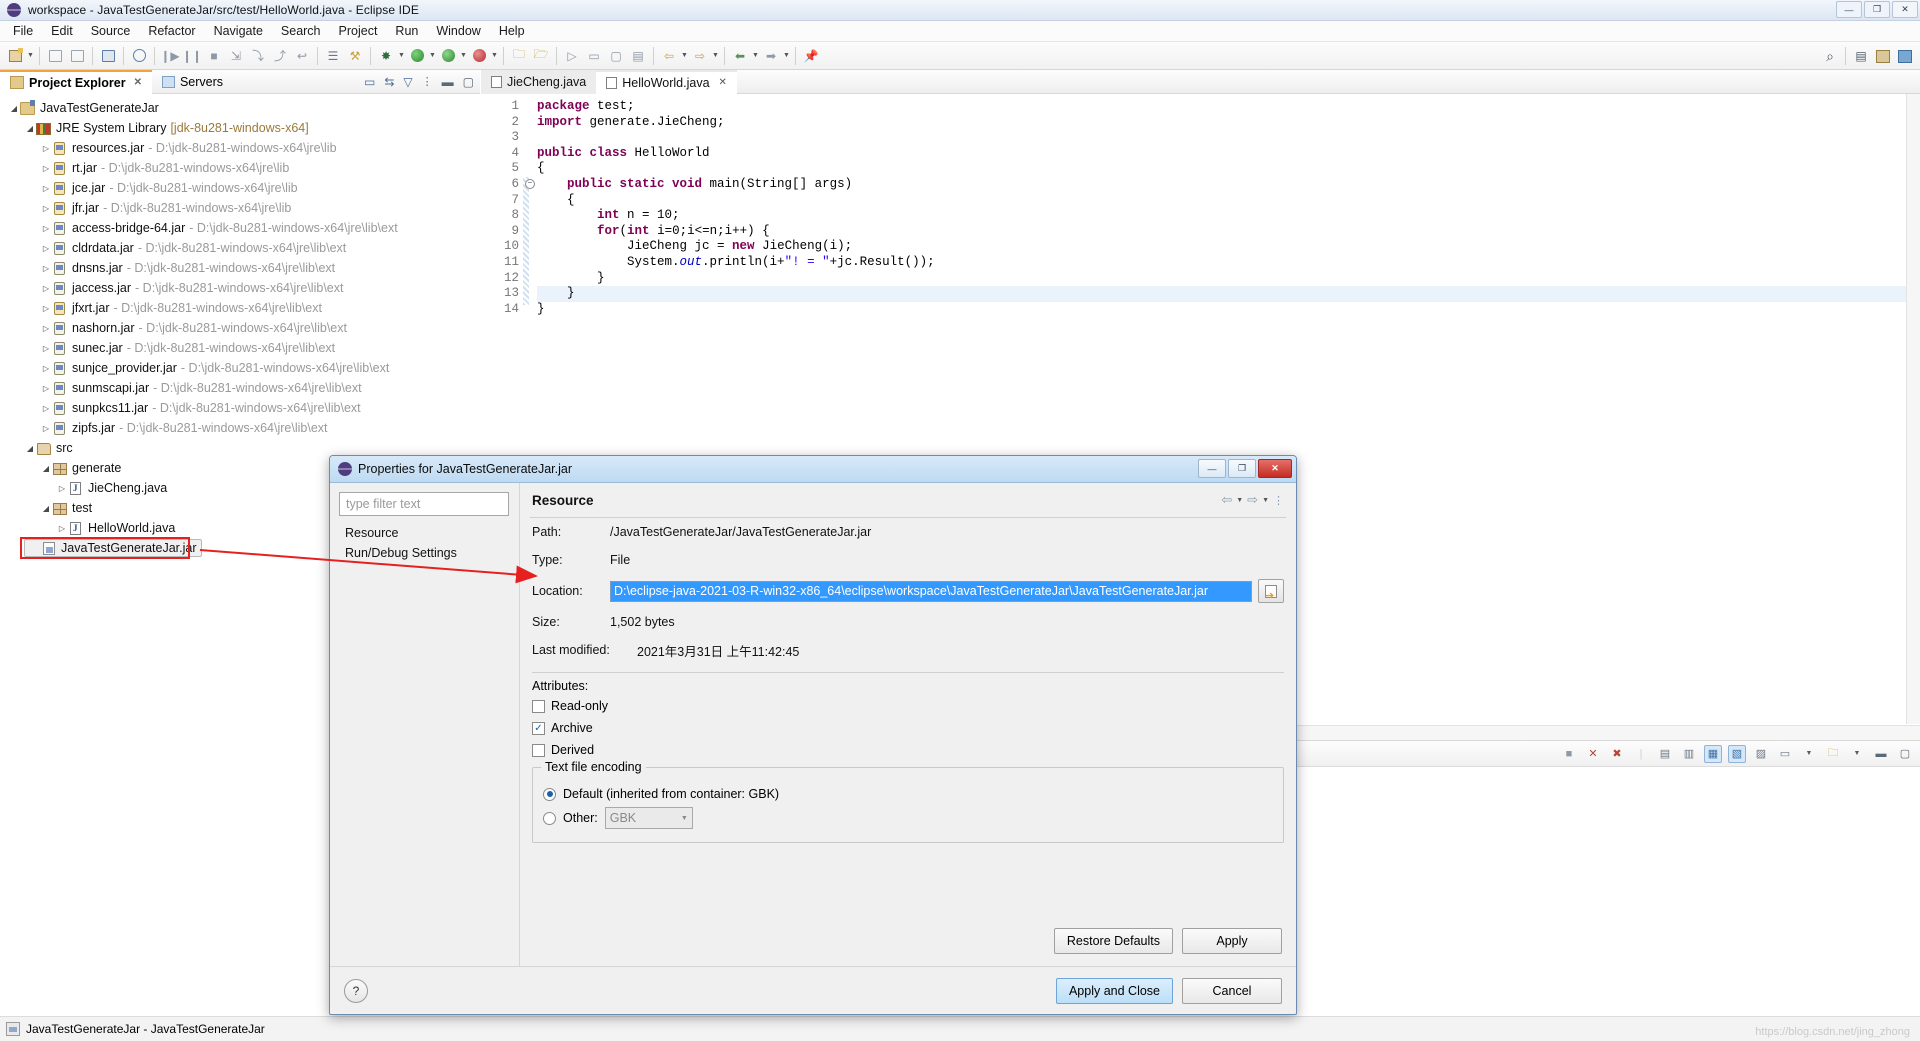 The width and height of the screenshot is (1920, 1041). What do you see at coordinates (358, 31) in the screenshot?
I see `menu-project: Project` at bounding box center [358, 31].